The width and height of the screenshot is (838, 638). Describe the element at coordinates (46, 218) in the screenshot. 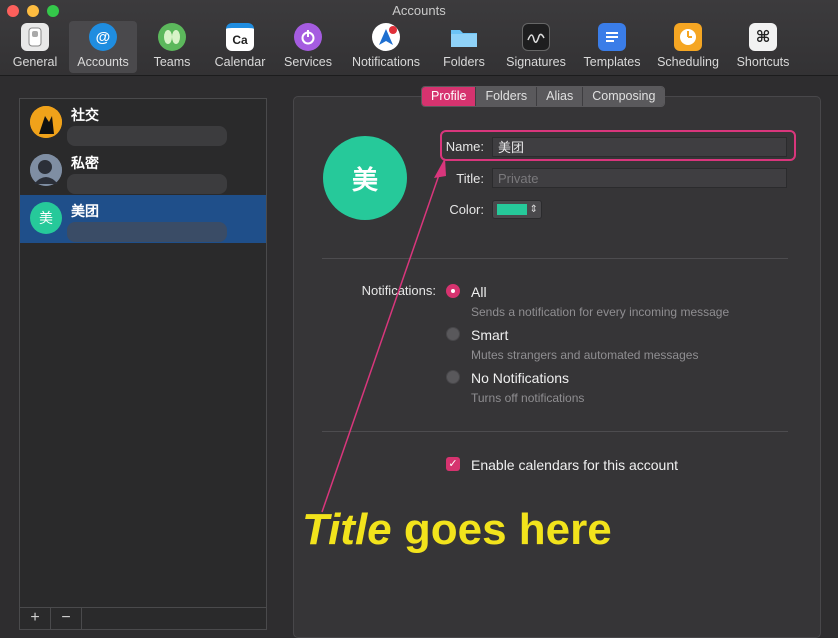

I see `avatar: 美` at that location.